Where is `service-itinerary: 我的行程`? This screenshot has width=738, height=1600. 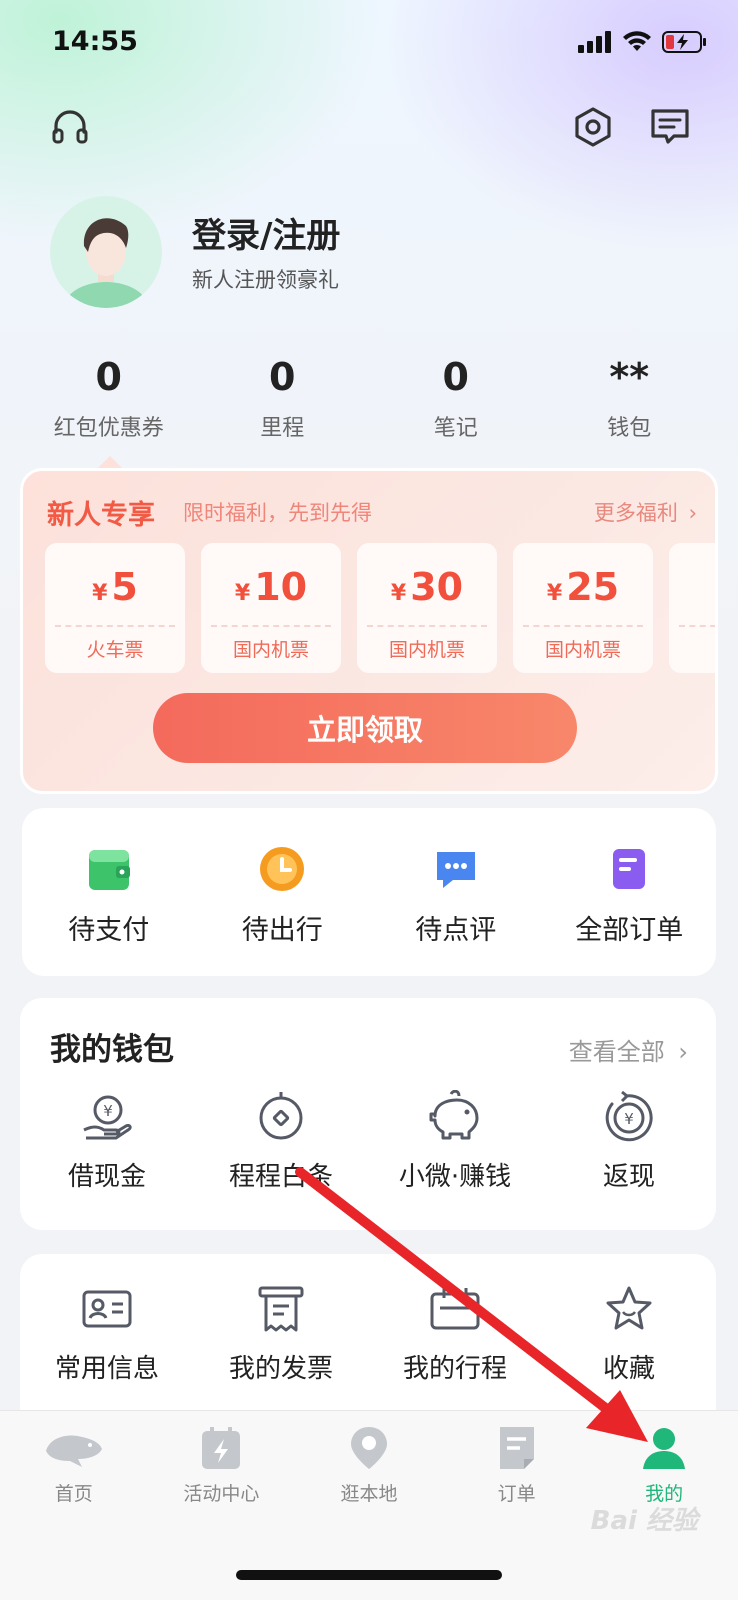 service-itinerary: 我的行程 is located at coordinates (455, 1334).